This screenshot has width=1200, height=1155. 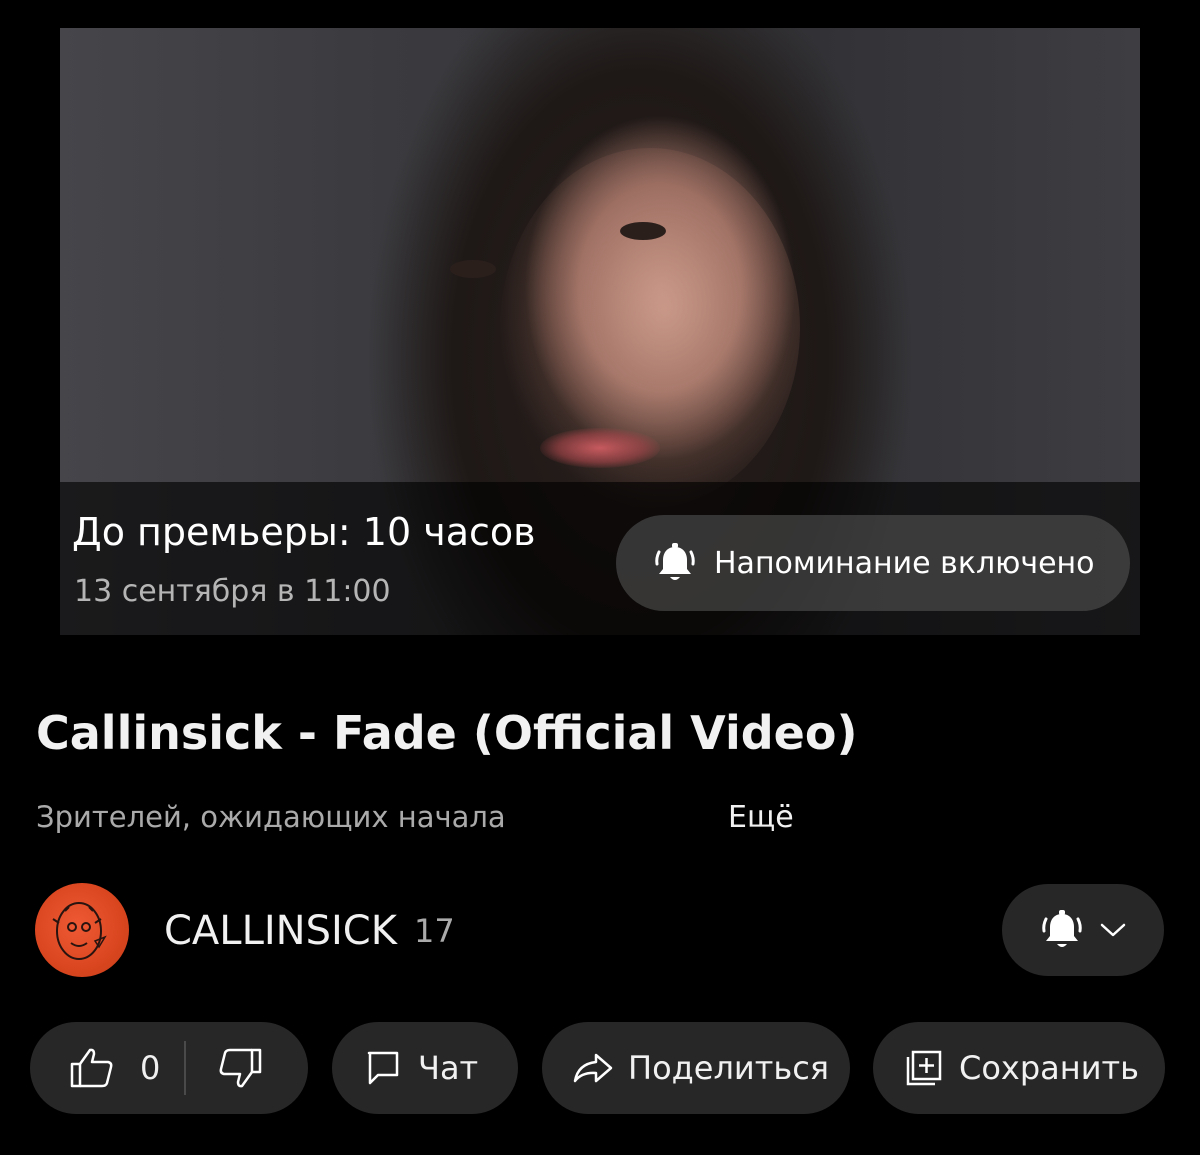 I want to click on thumbs-down-icon, so click(x=240, y=1068).